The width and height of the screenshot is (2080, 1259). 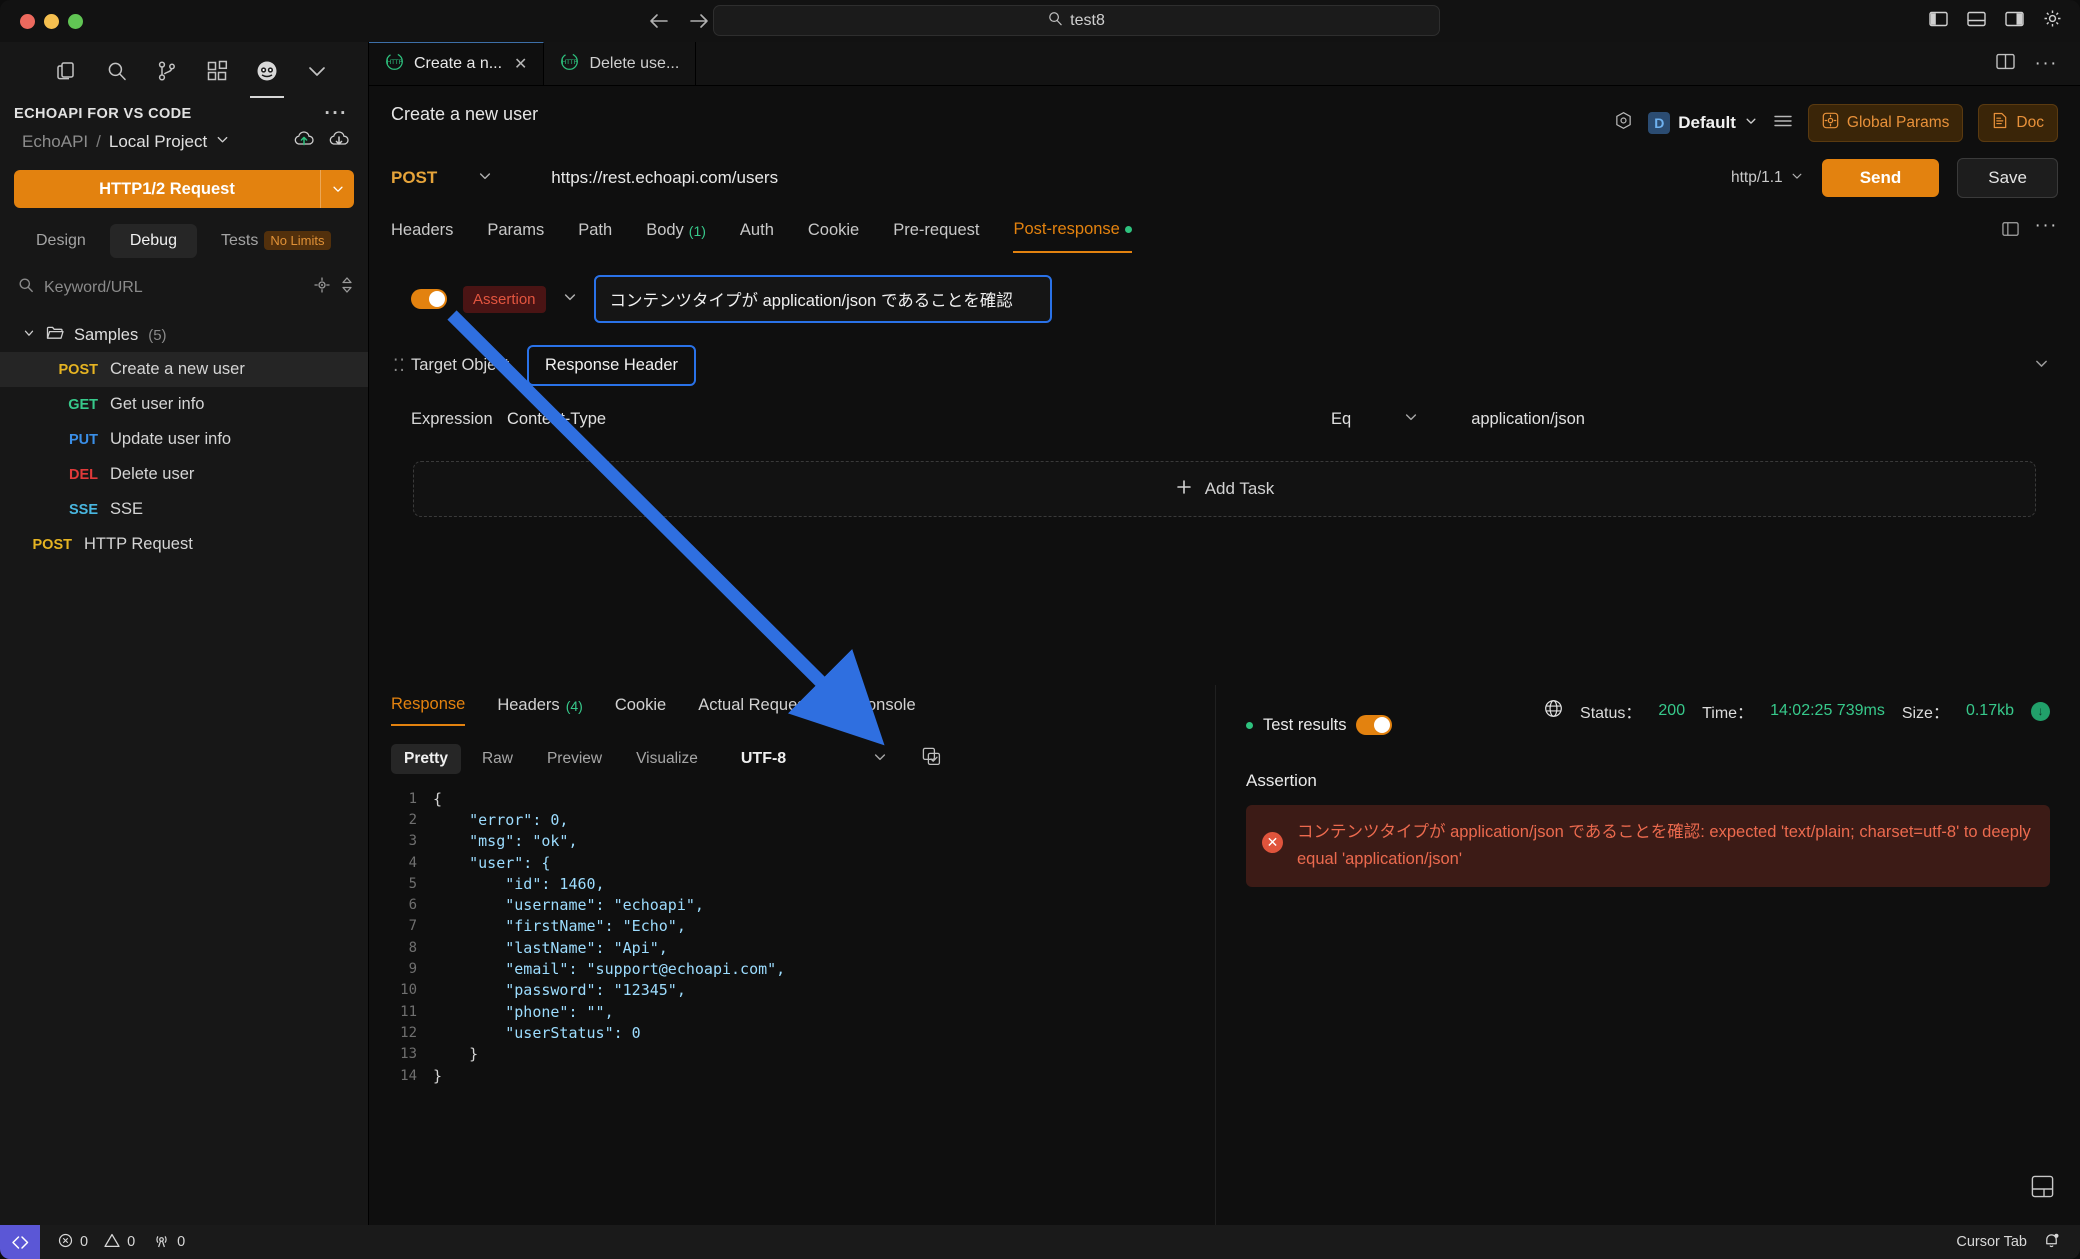 What do you see at coordinates (574, 759) in the screenshot?
I see `format-preview: Preview` at bounding box center [574, 759].